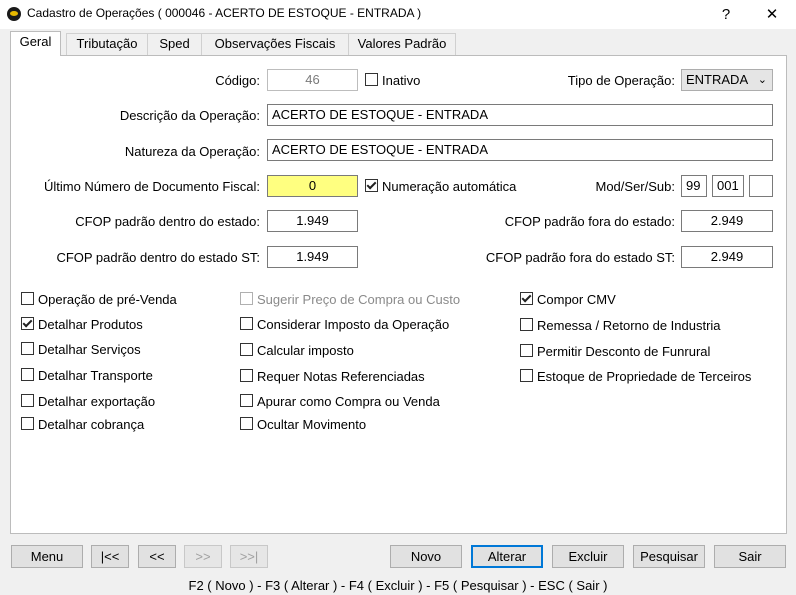 This screenshot has width=796, height=595. Describe the element at coordinates (82, 324) in the screenshot. I see `checkbox-detalhar-produtos: Detalhar Produtos` at that location.